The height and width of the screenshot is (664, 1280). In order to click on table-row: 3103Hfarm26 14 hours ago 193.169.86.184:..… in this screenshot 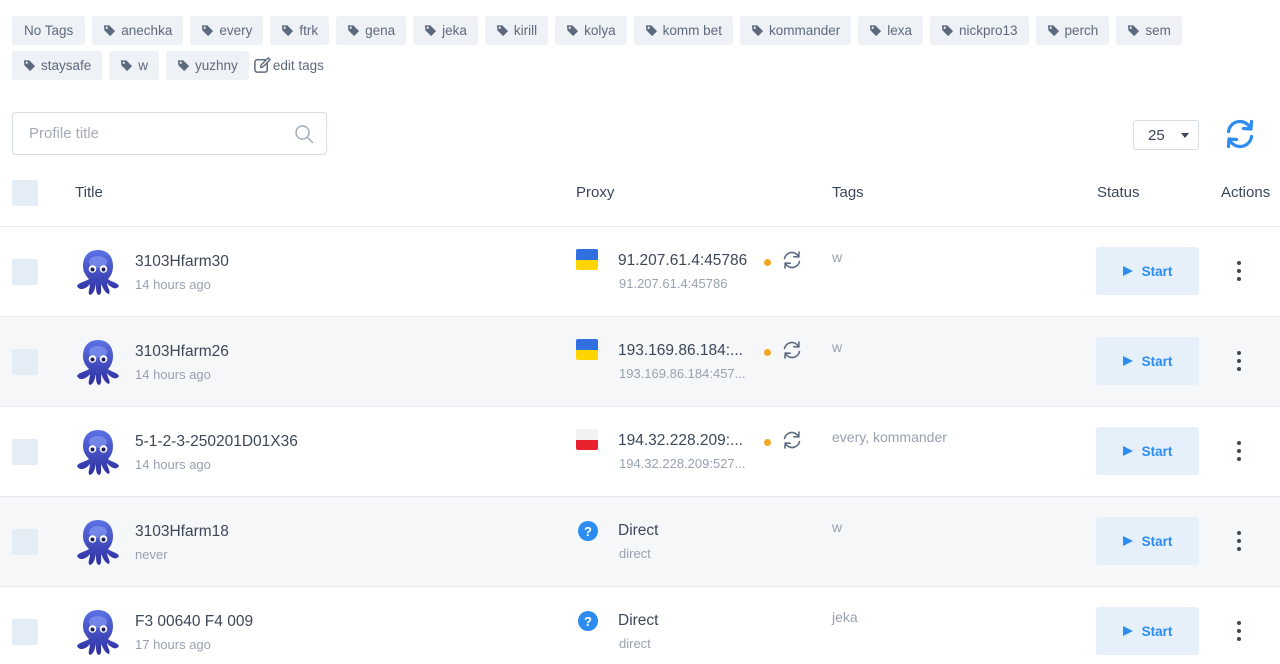, I will do `click(640, 362)`.